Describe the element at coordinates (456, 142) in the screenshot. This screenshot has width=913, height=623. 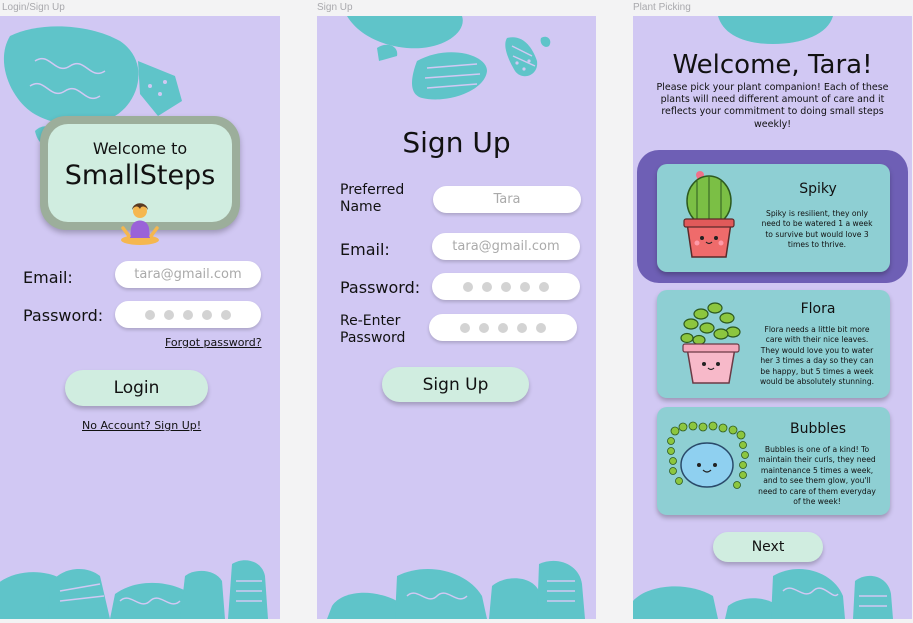
I see `page-title: Sign Up` at that location.